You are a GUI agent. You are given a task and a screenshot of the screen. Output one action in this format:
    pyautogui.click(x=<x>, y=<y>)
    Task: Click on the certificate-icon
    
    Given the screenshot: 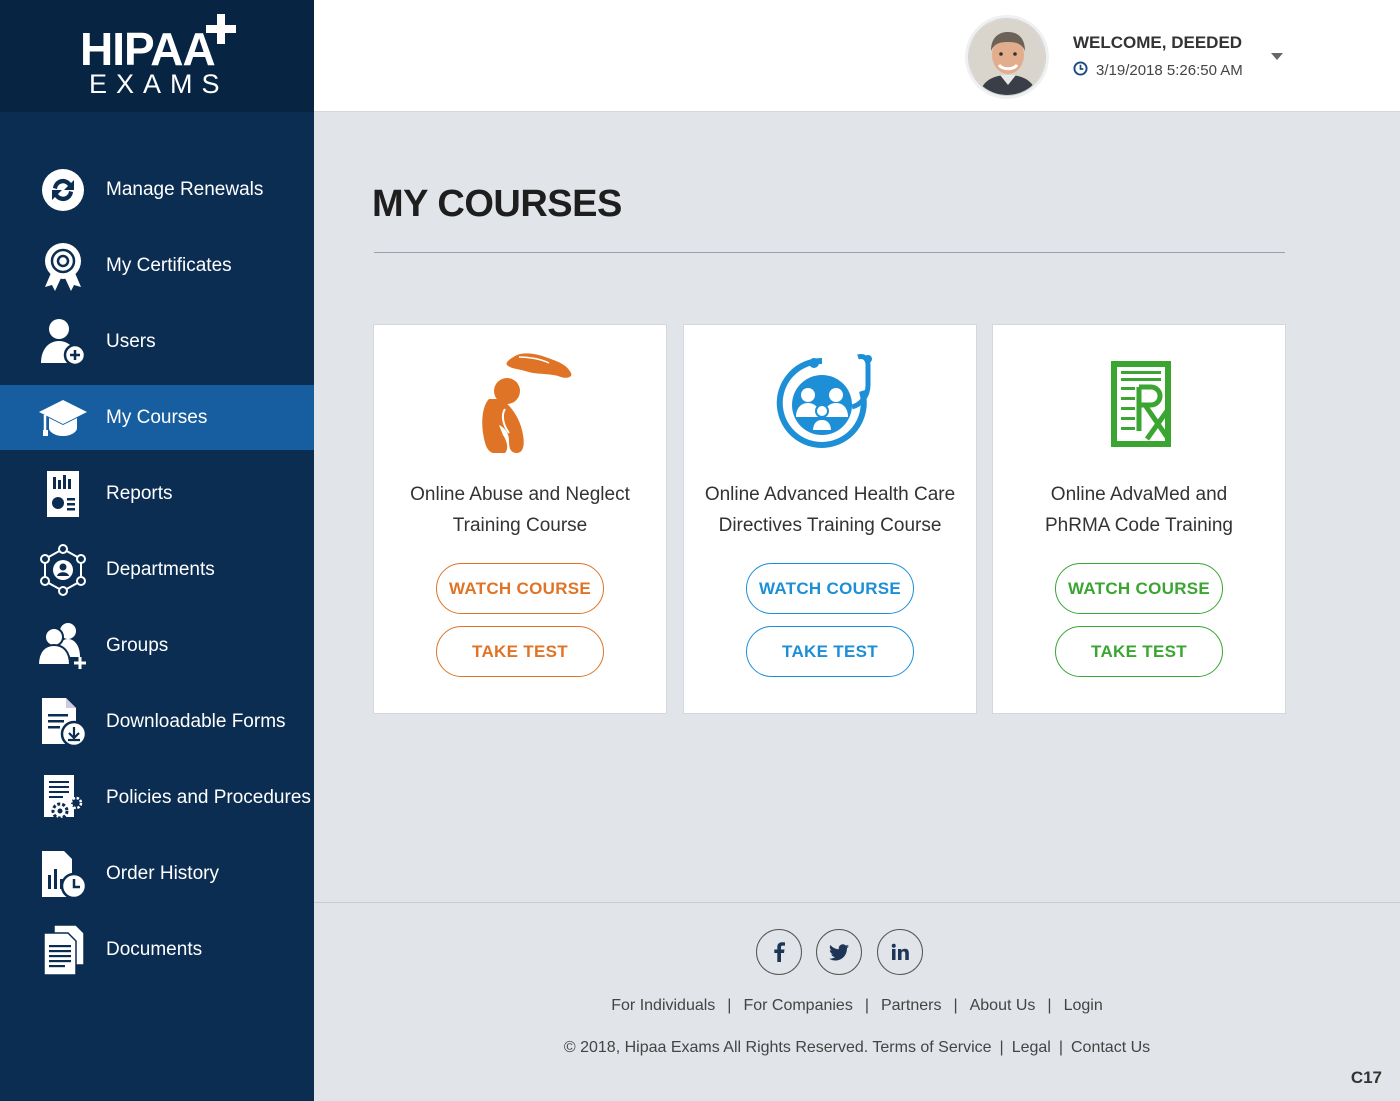 What is the action you would take?
    pyautogui.click(x=63, y=266)
    